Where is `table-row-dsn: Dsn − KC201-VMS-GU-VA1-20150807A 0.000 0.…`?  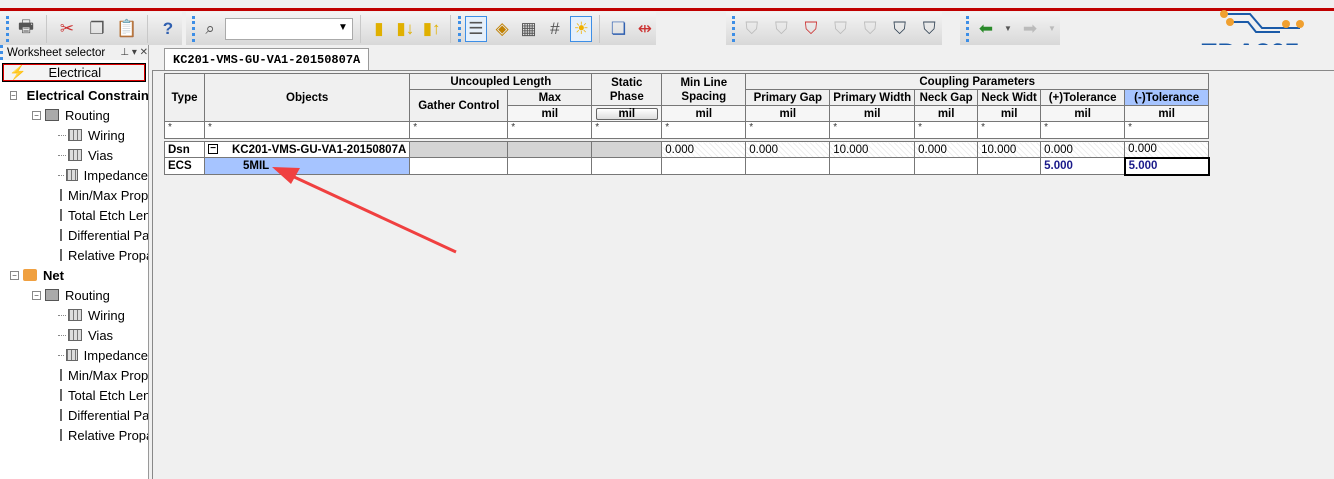 table-row-dsn: Dsn − KC201-VMS-GU-VA1-20150807A 0.000 0.… is located at coordinates (687, 149).